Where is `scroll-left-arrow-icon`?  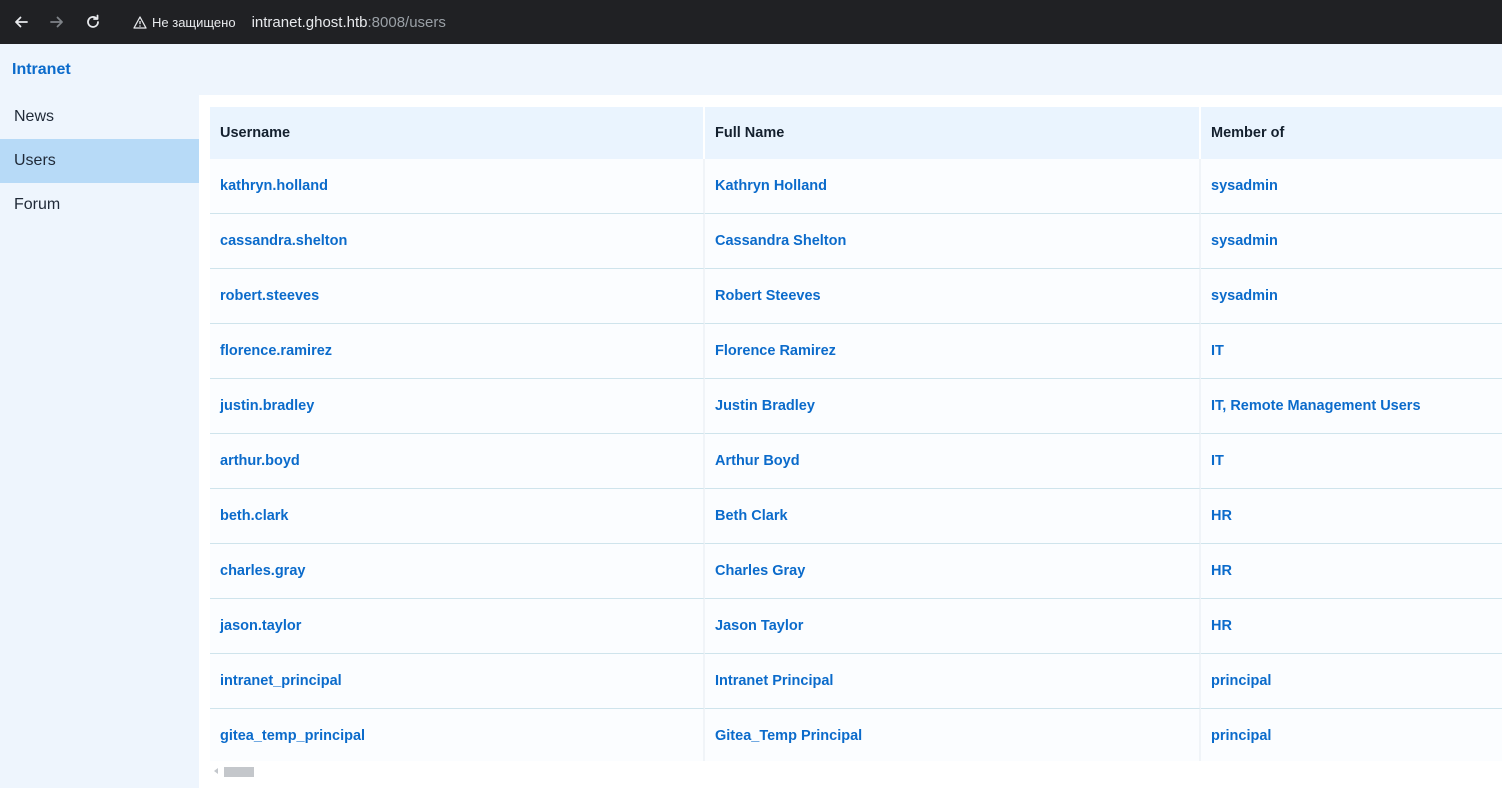
scroll-left-arrow-icon is located at coordinates (216, 771).